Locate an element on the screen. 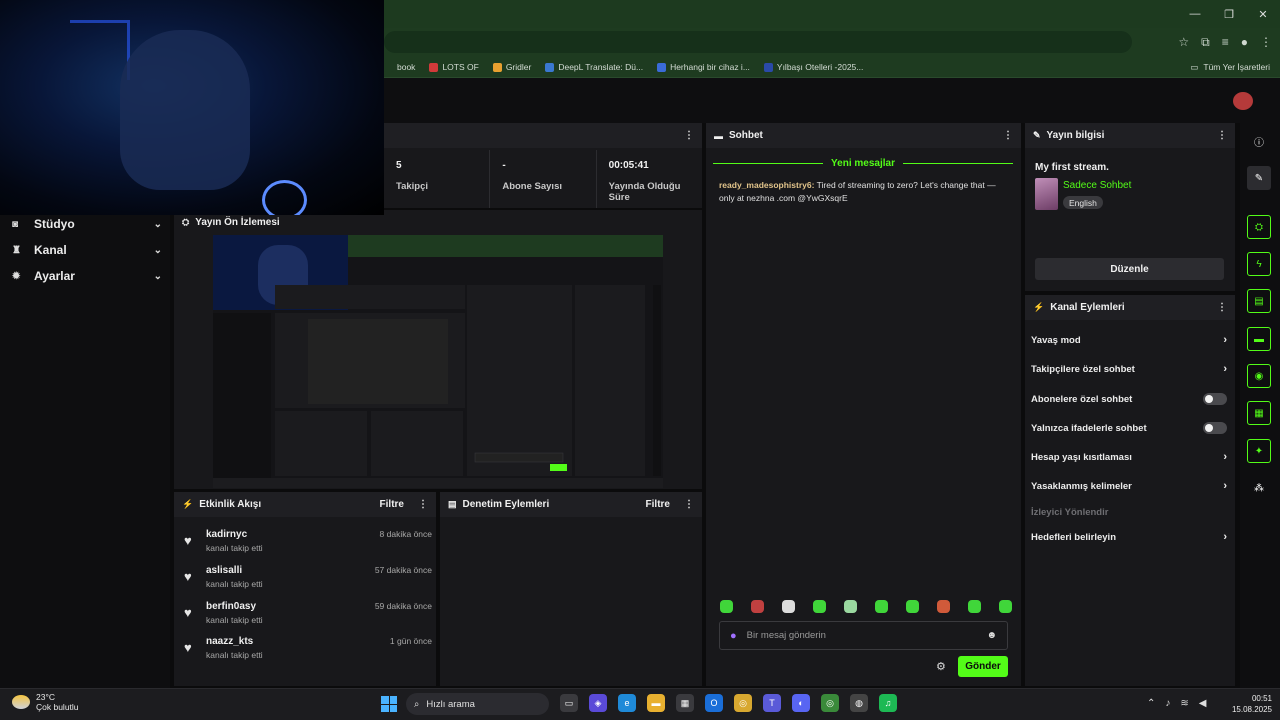 Image resolution: width=1280 pixels, height=720 pixels. category-thumbnail is located at coordinates (1046, 194).